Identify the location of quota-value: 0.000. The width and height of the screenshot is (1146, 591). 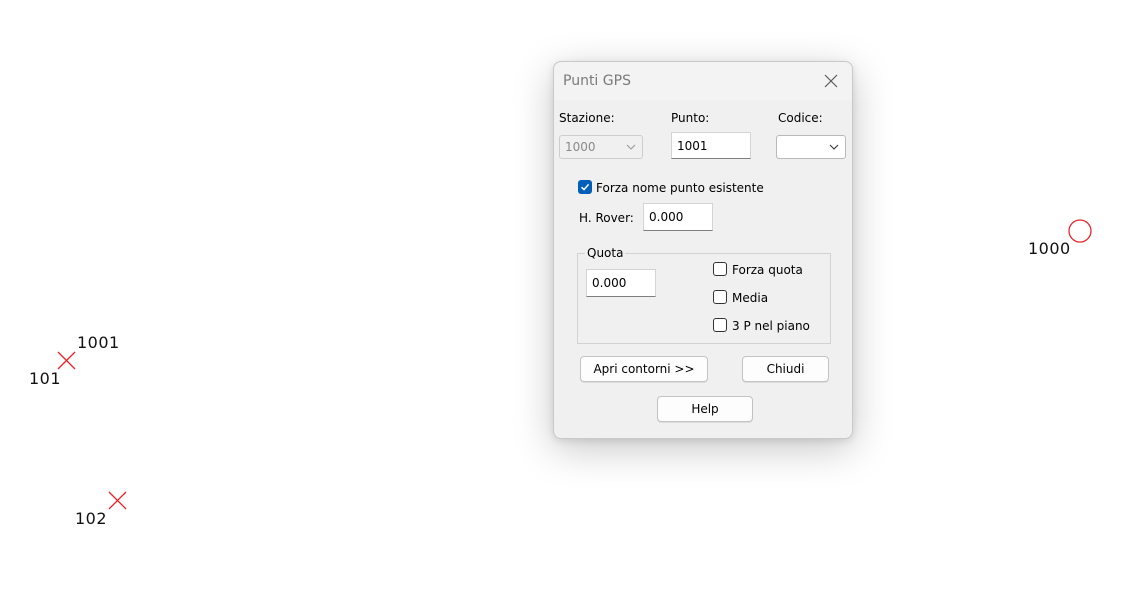
(609, 283).